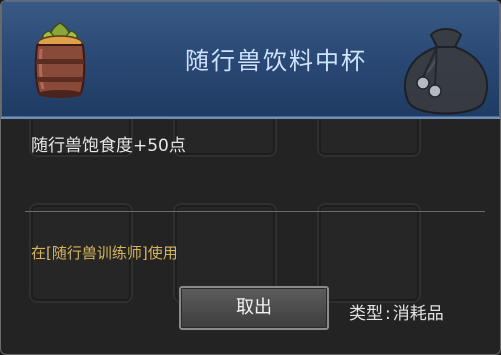 The width and height of the screenshot is (501, 355). I want to click on item-type: 类型: 消耗品, so click(396, 314).